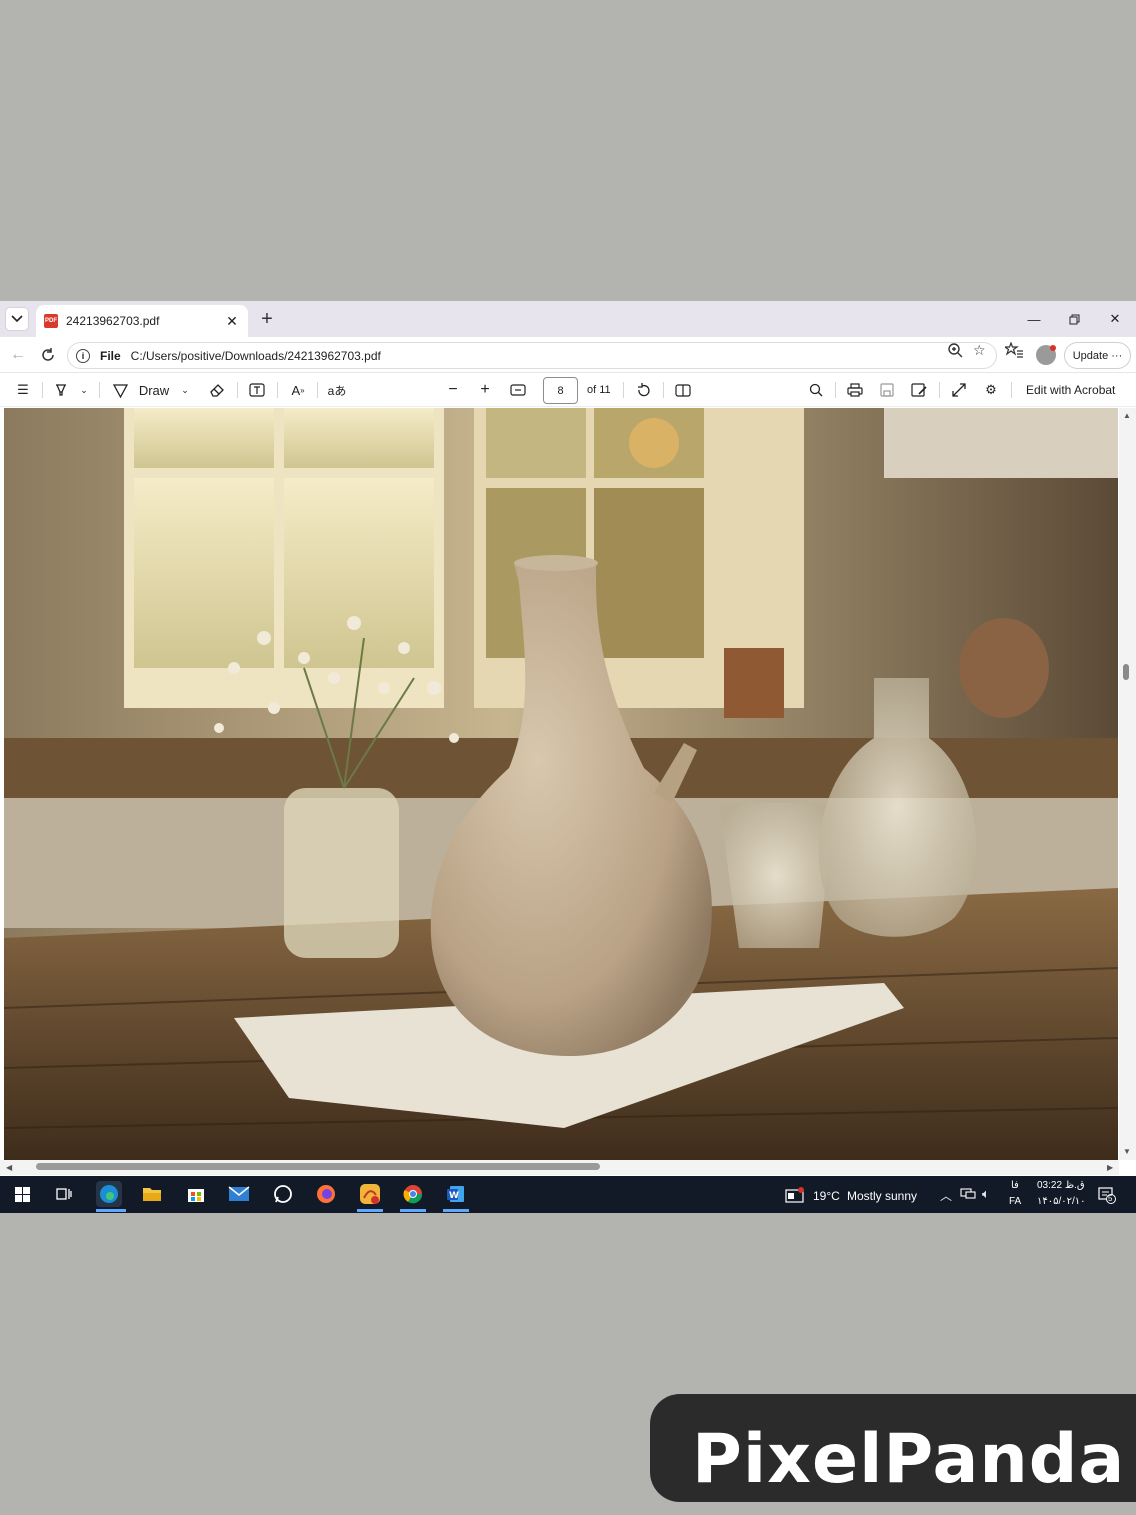 The height and width of the screenshot is (1515, 1136). Describe the element at coordinates (283, 1194) in the screenshot. I see `whatsapp-icon` at that location.